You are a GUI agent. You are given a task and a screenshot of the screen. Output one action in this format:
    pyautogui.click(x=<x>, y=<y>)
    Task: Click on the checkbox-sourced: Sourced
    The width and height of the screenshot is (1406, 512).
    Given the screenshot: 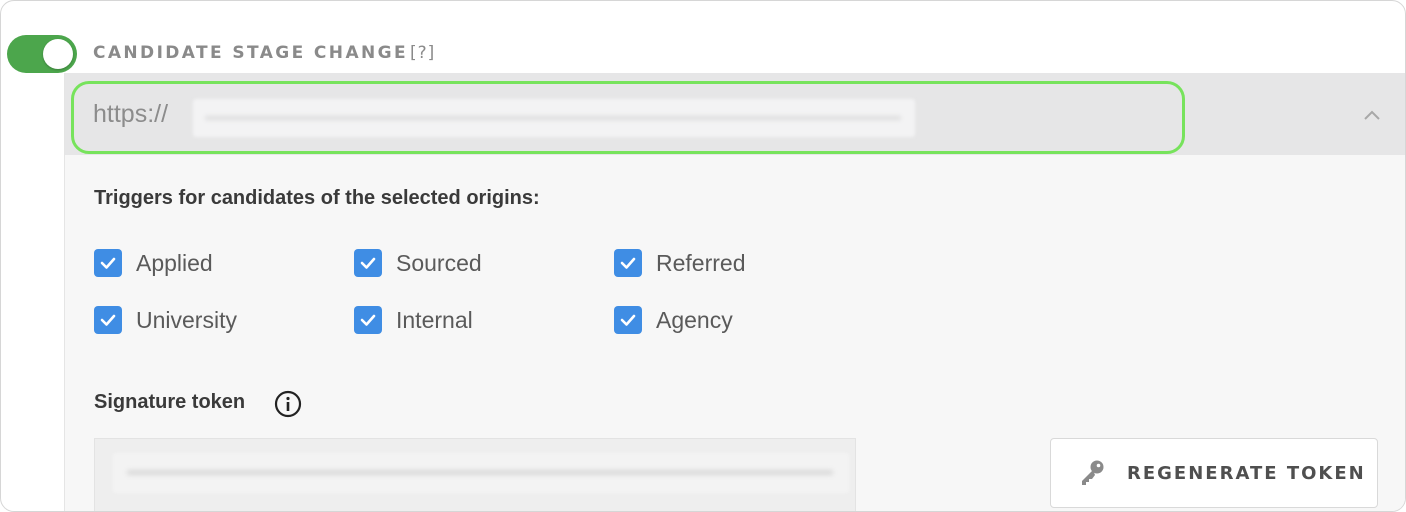 What is the action you would take?
    pyautogui.click(x=418, y=263)
    